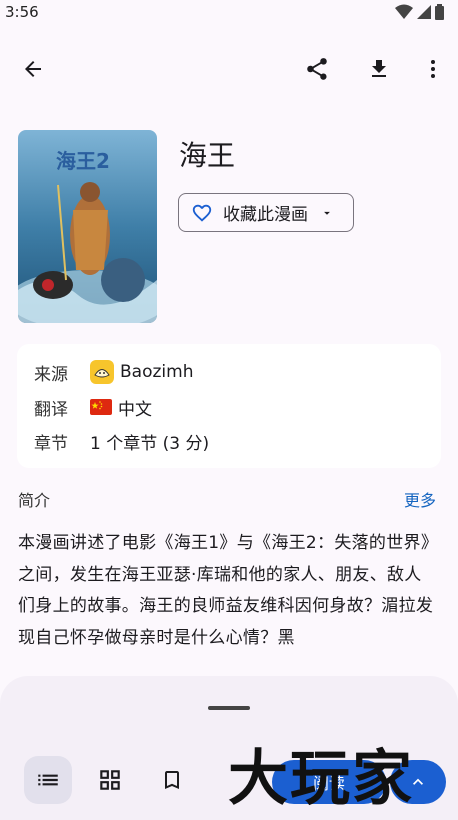 The width and height of the screenshot is (458, 820). I want to click on share-button, so click(317, 69).